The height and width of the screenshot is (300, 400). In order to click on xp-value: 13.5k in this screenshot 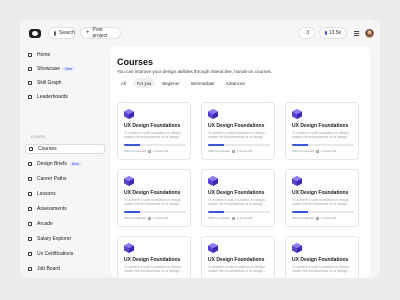, I will do `click(334, 33)`.